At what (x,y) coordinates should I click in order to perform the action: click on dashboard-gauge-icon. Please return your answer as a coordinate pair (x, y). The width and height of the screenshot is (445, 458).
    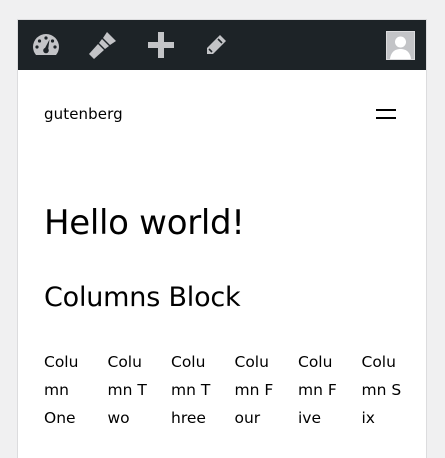
    Looking at the image, I should click on (46, 44).